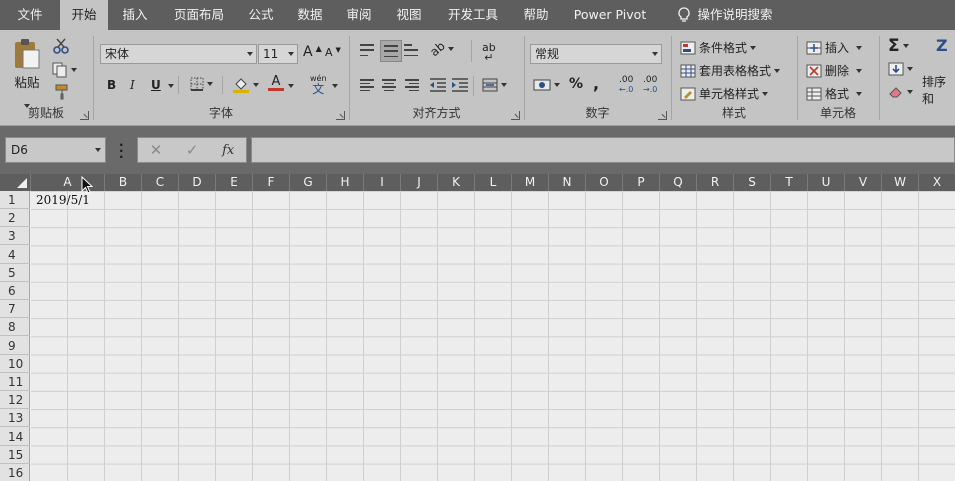  Describe the element at coordinates (391, 51) in the screenshot. I see `align-middle-button` at that location.